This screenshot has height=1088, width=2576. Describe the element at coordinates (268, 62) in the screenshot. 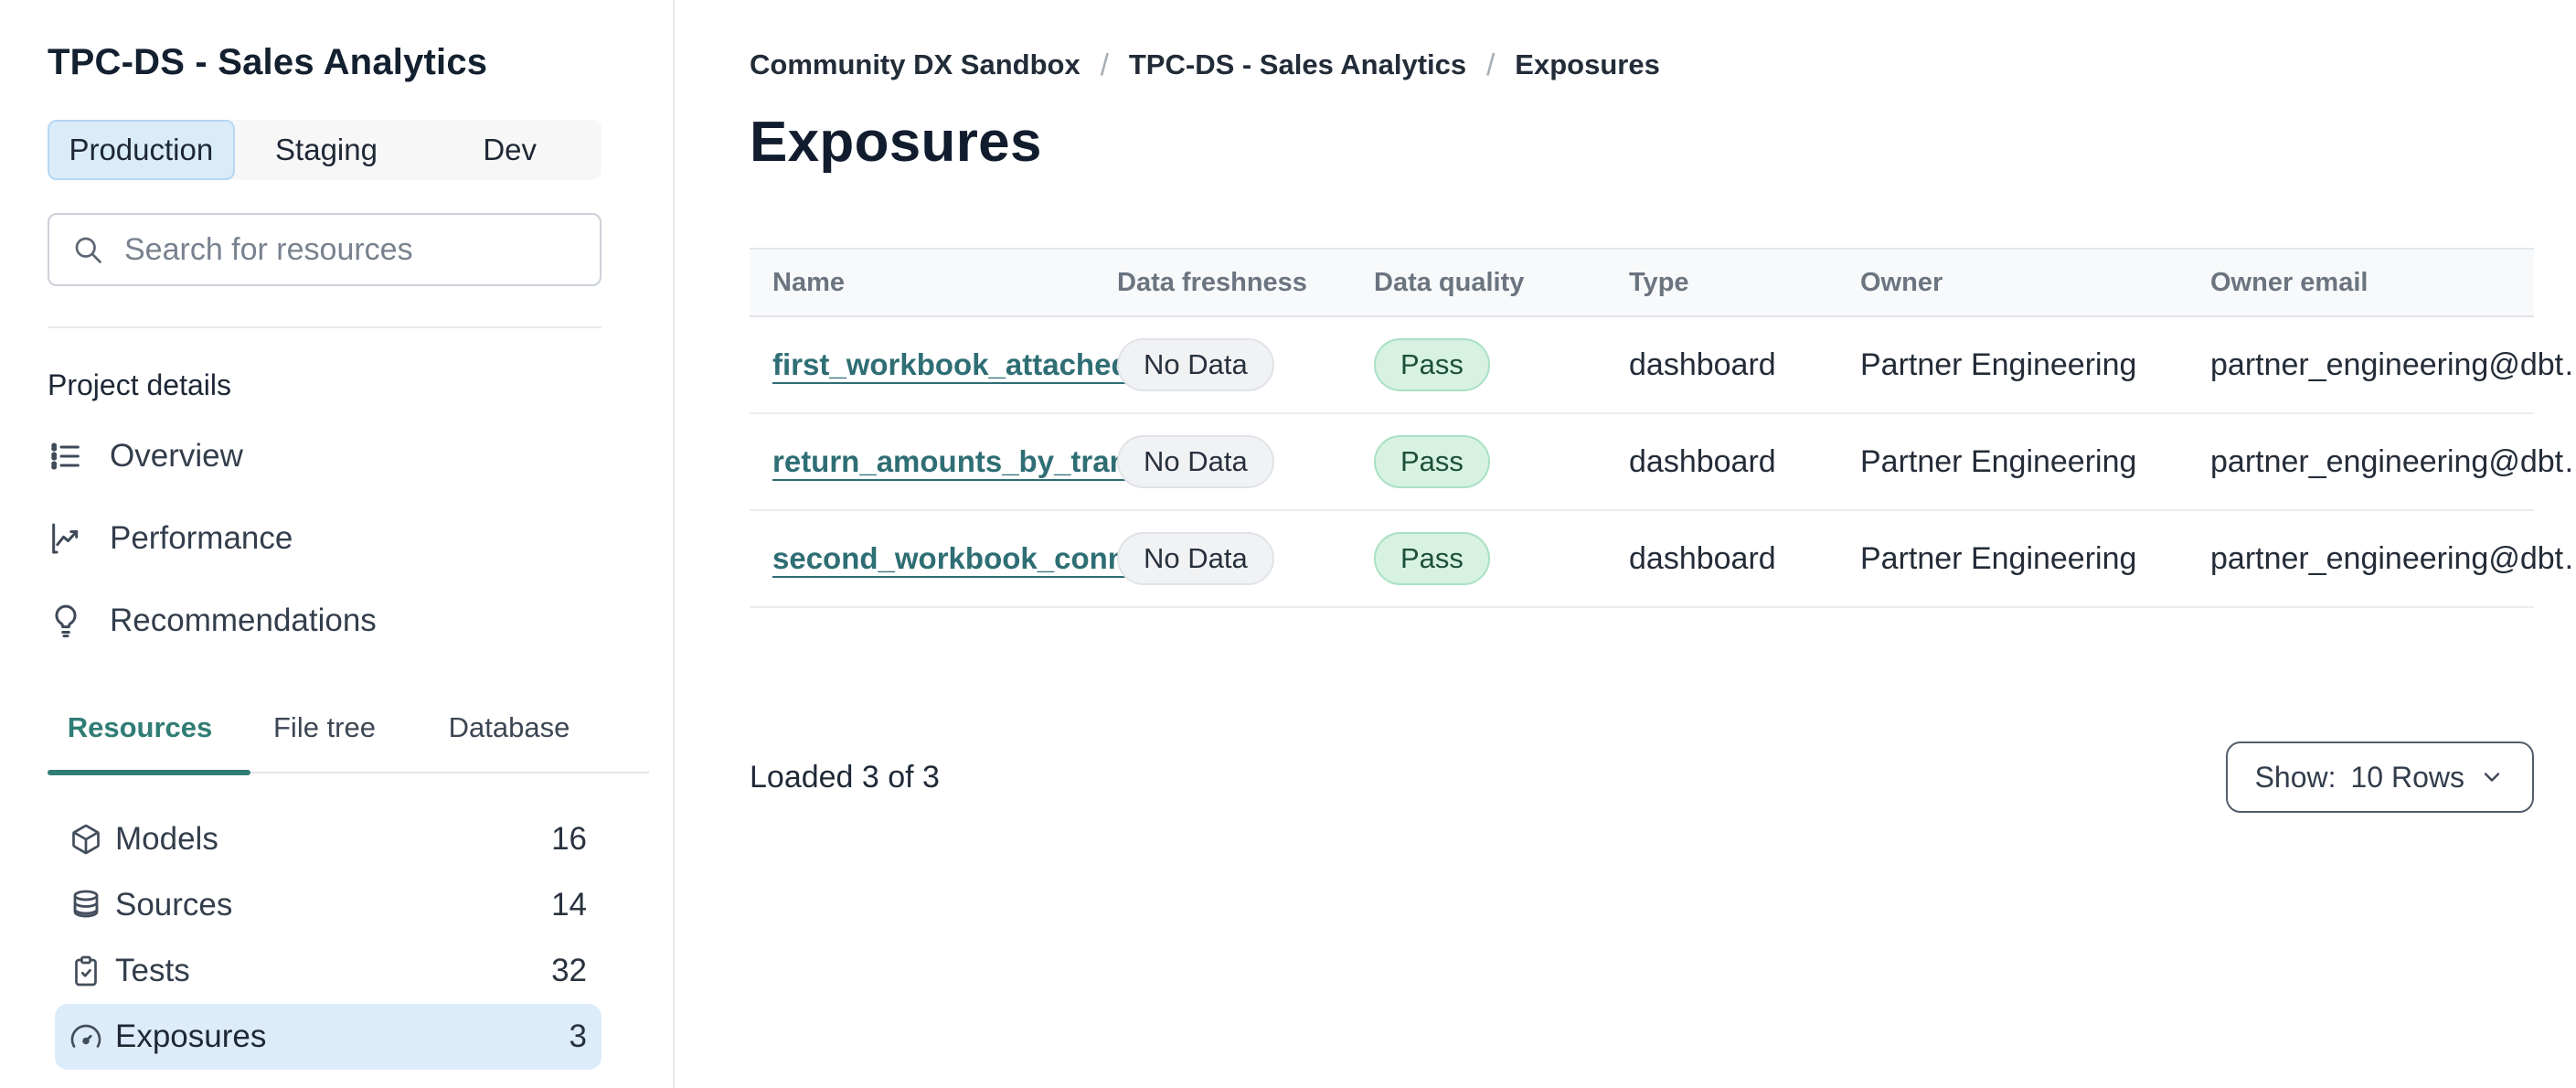

I see `project-title: TPC-DS - Sales Analytics` at that location.